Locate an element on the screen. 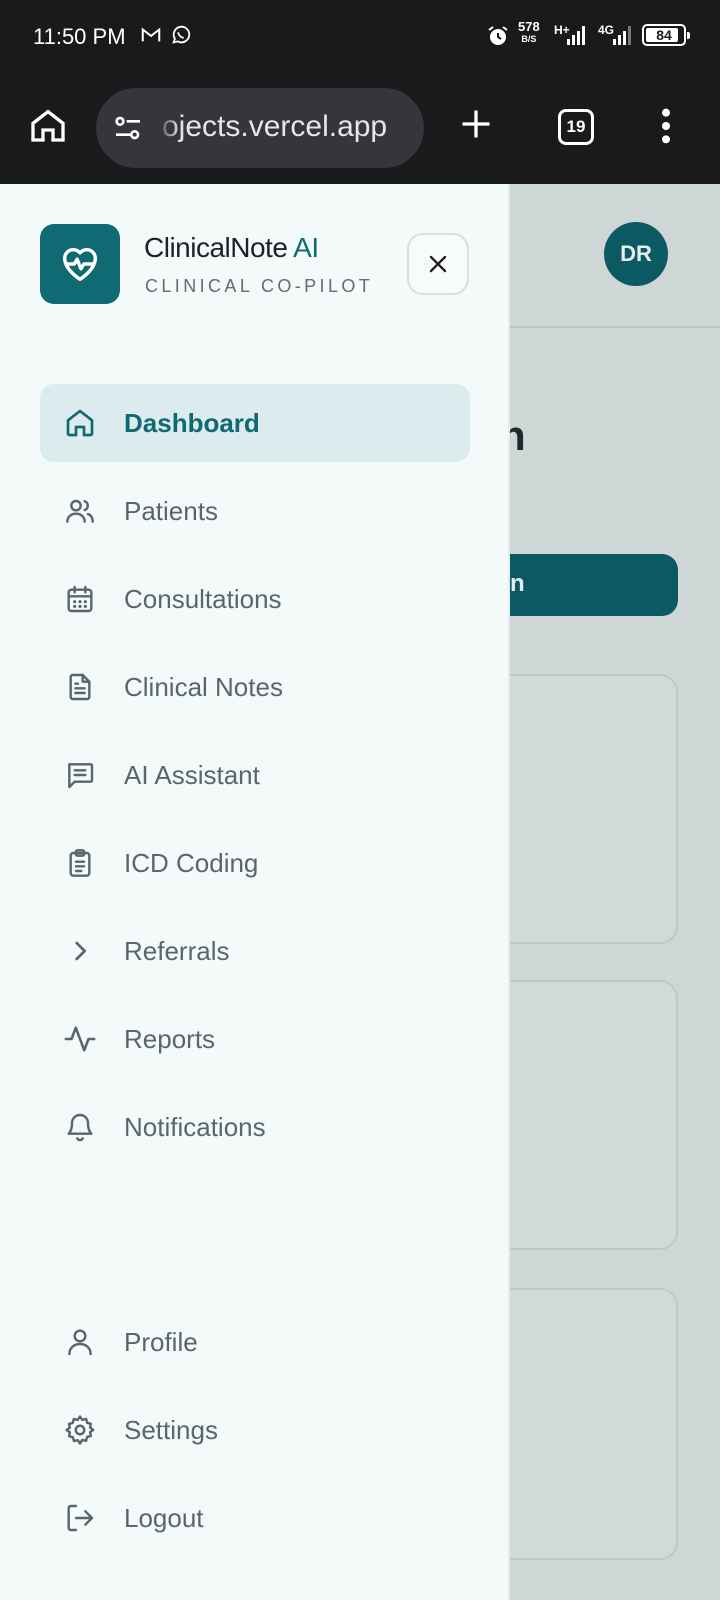 Image resolution: width=720 pixels, height=1600 pixels. nav-item-ai-assistant: AI Assistant is located at coordinates (255, 775).